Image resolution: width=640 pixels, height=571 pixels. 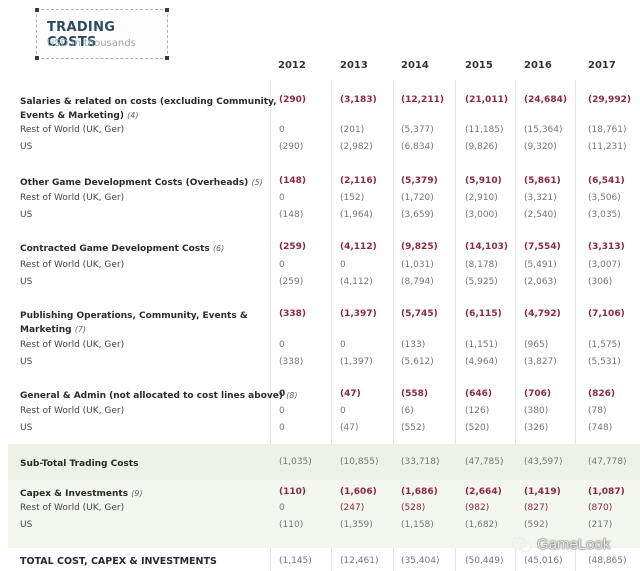 I want to click on table-cell: (5,491), so click(x=540, y=265).